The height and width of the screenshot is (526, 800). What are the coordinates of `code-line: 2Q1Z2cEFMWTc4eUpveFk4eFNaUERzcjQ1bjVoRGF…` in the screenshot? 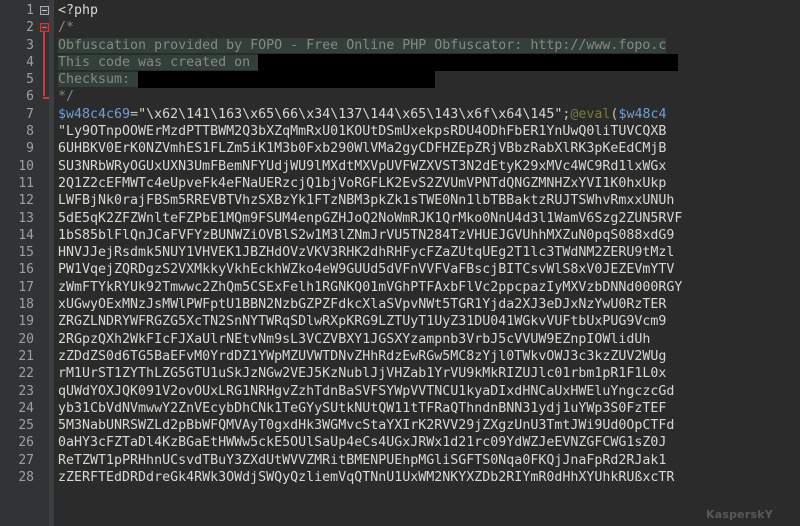 It's located at (427, 183).